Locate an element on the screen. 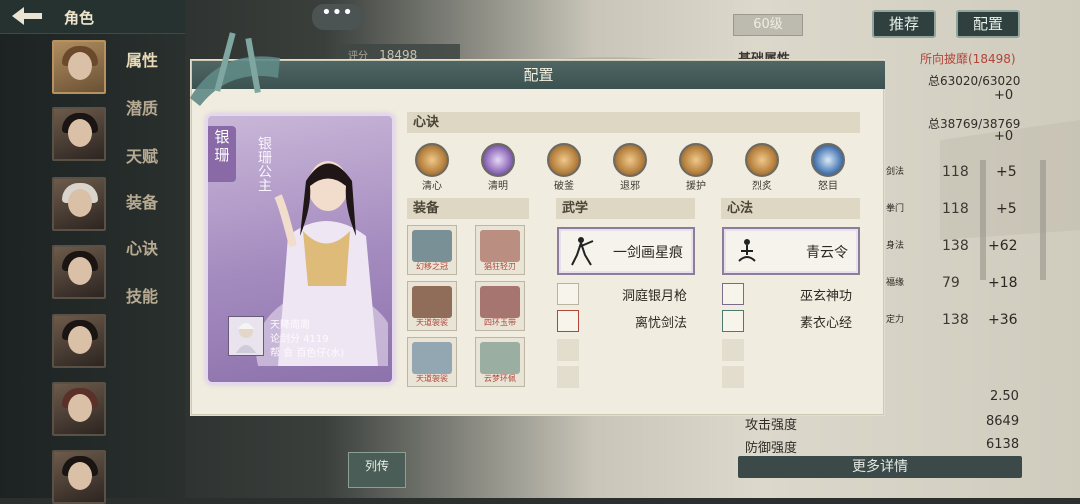  wuxue-header: 武学 is located at coordinates (625, 208).